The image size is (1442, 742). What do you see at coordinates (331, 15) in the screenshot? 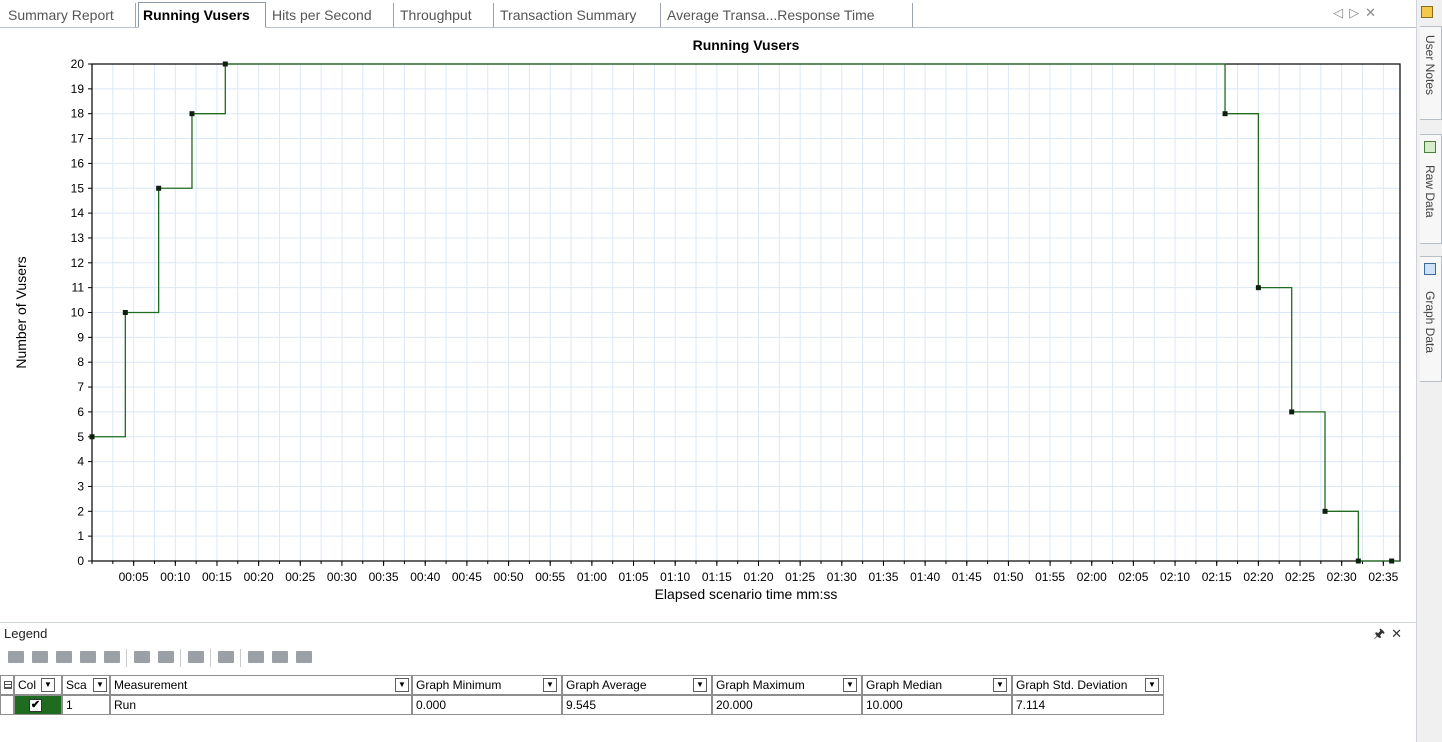
I see `tab-hits-per-second: Hits per Second` at bounding box center [331, 15].